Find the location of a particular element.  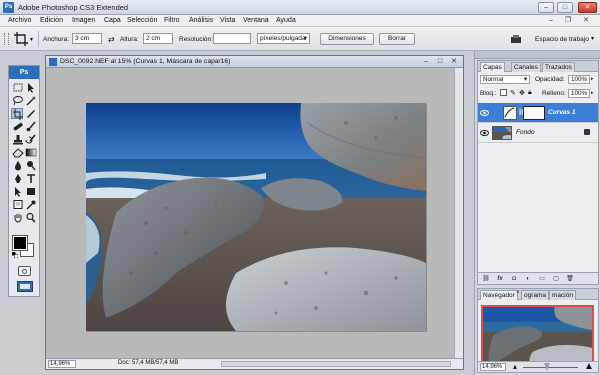

tab-canales: Canales is located at coordinates (526, 67).